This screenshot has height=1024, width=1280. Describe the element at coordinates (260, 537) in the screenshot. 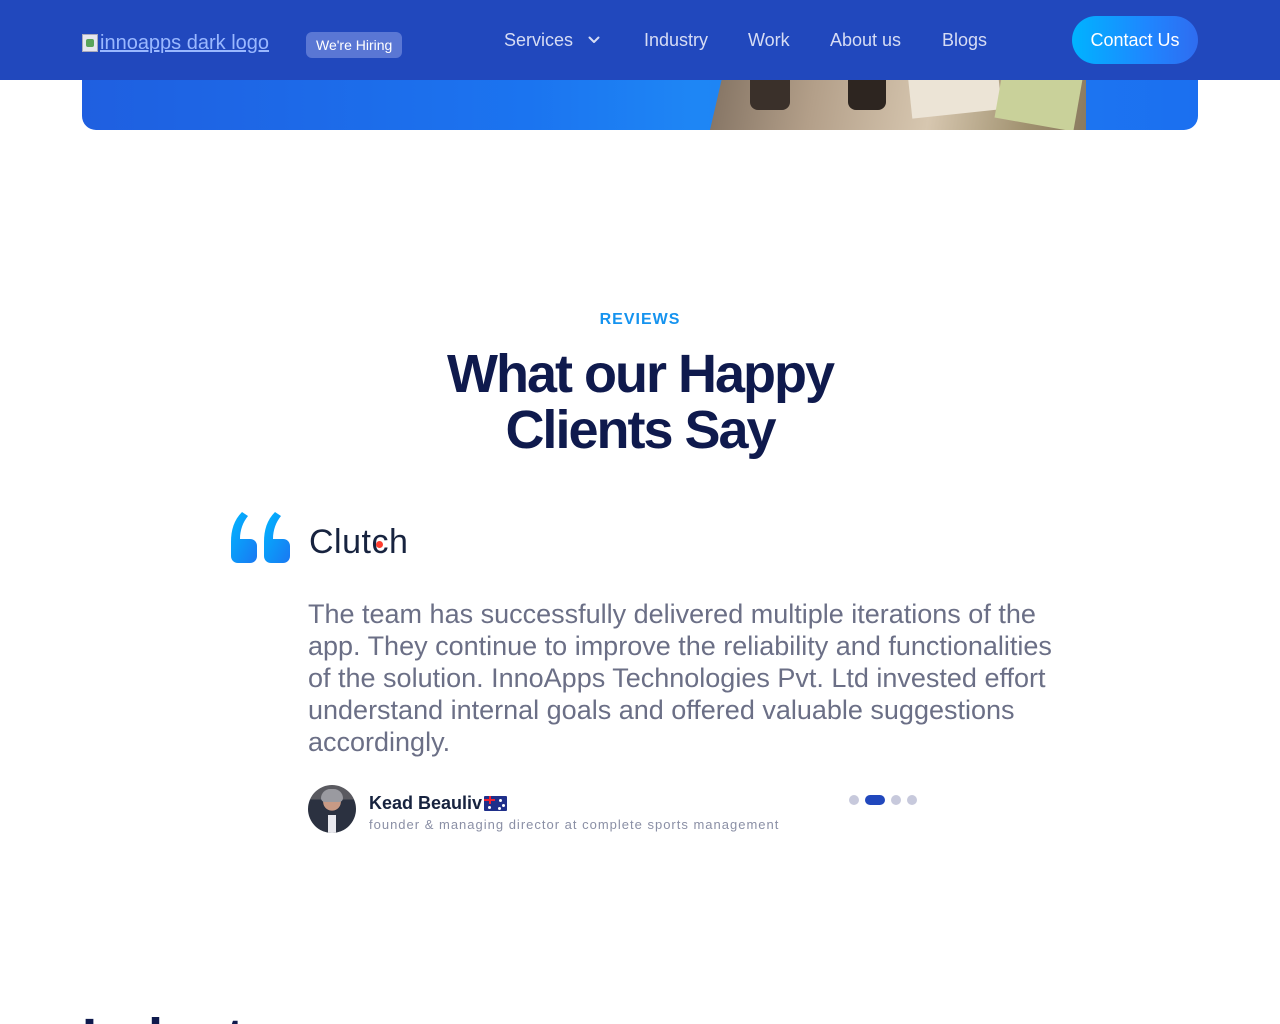

I see `quote-icon` at that location.